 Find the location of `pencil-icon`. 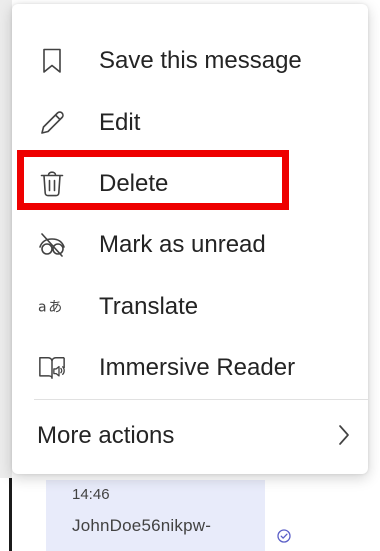

pencil-icon is located at coordinates (52, 123).